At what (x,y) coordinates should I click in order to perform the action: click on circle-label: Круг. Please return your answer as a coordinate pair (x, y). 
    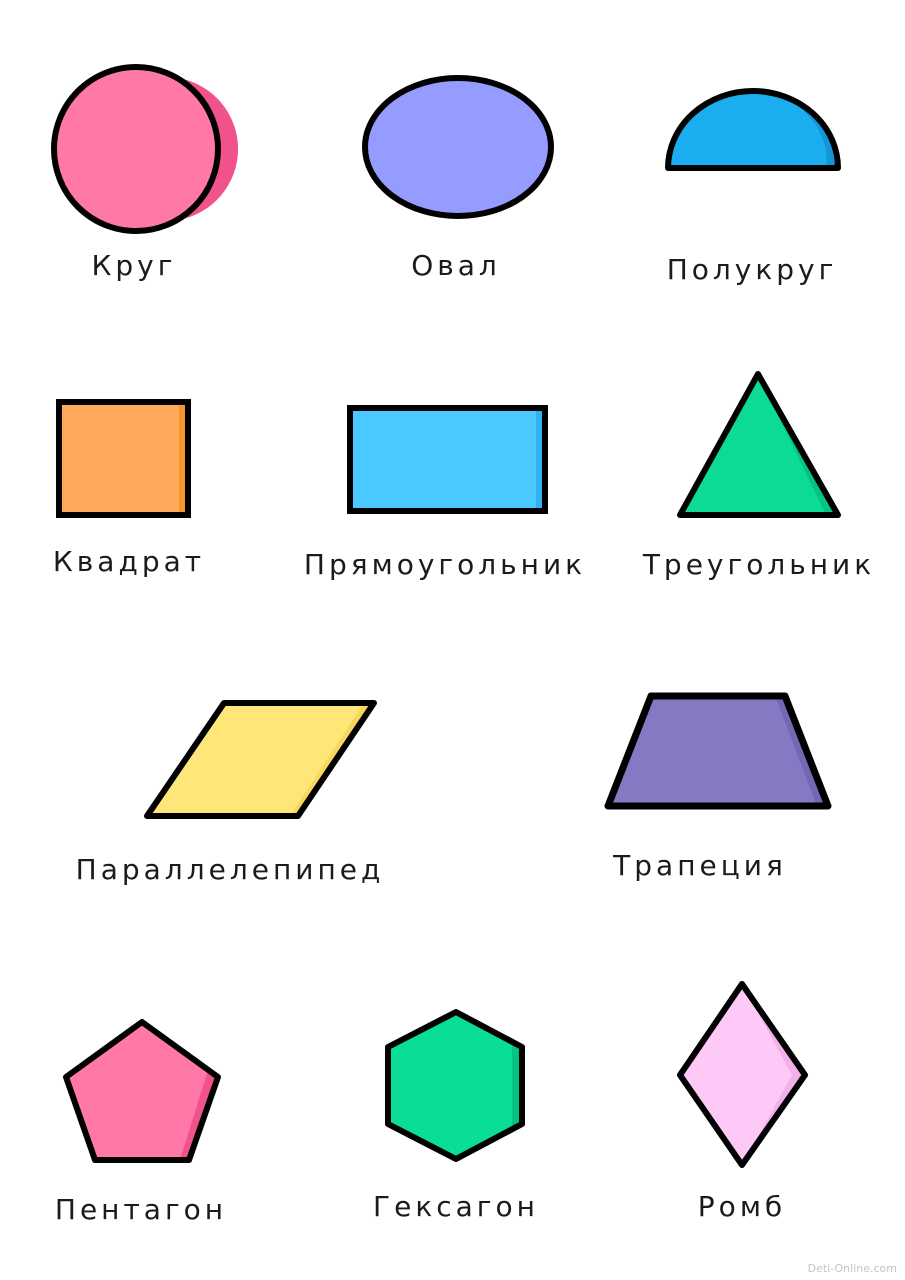
    Looking at the image, I should click on (134, 265).